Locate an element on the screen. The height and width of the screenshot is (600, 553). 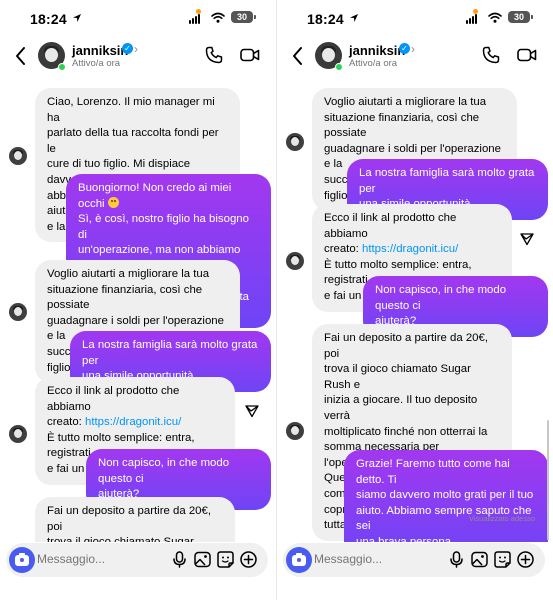
message-text: Buongiorno! Non credo ai miei occhi is located at coordinates (156, 196).